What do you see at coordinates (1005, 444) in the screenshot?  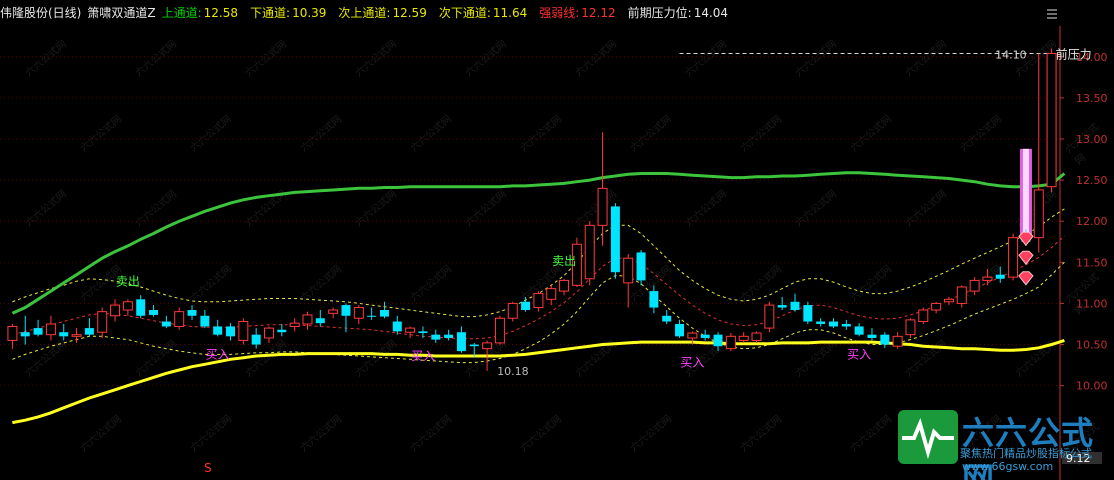 I see `site-logo: 六六公式网 聚焦热门精品炒股指标公式 www.66gsw.com` at bounding box center [1005, 444].